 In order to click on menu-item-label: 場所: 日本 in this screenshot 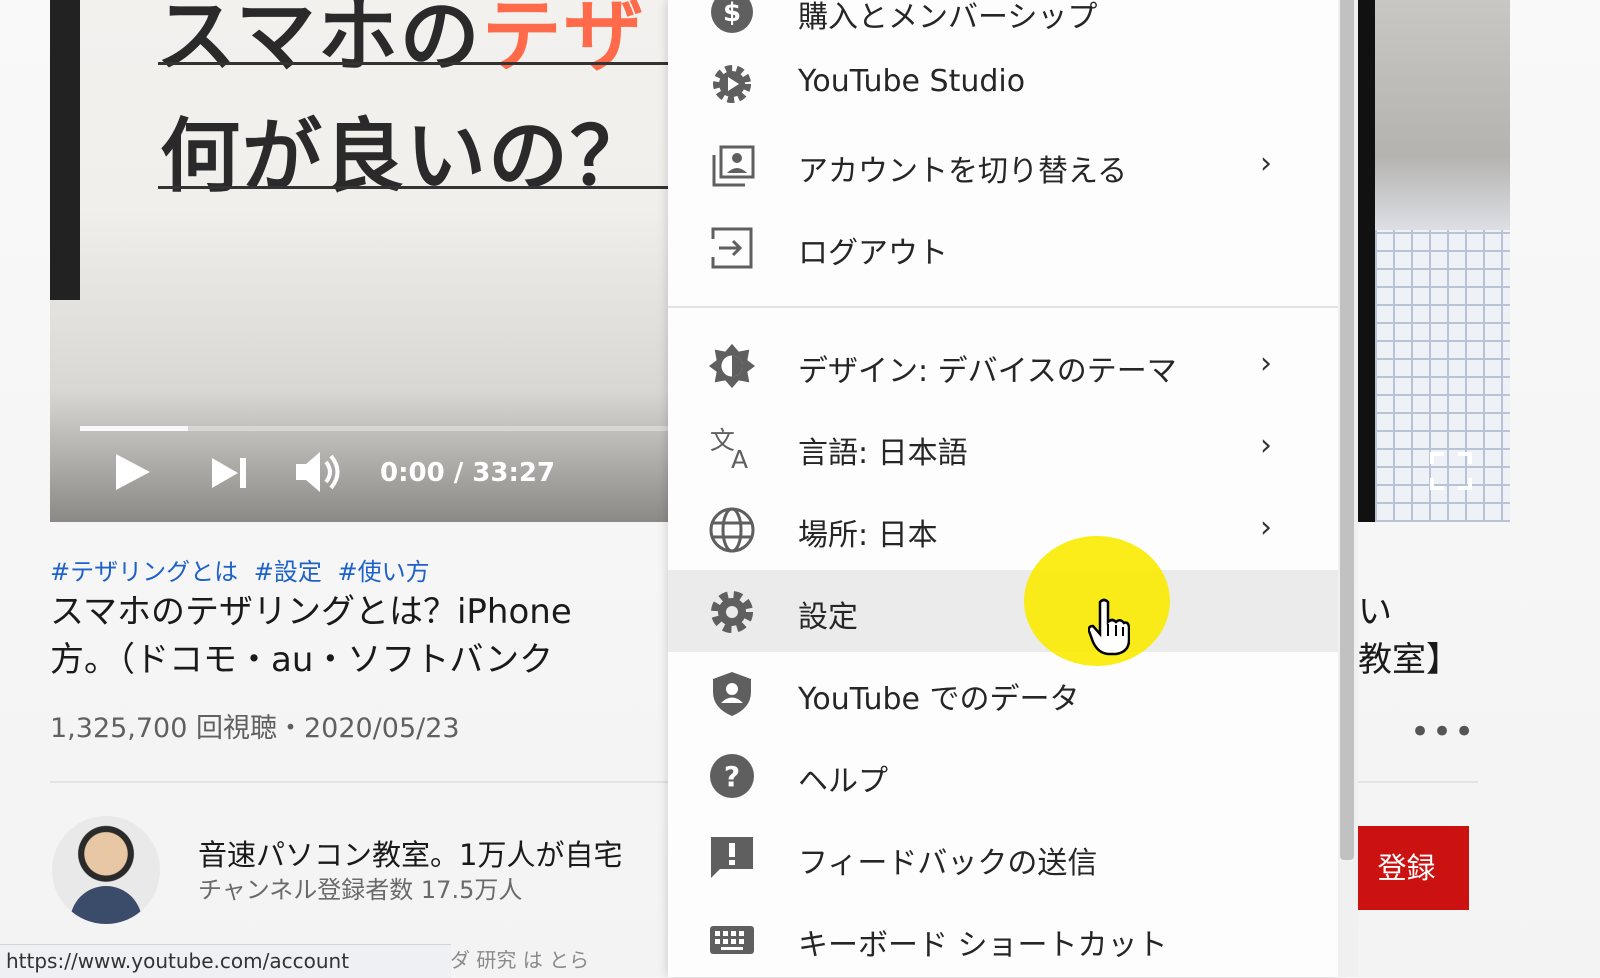, I will do `click(868, 535)`.